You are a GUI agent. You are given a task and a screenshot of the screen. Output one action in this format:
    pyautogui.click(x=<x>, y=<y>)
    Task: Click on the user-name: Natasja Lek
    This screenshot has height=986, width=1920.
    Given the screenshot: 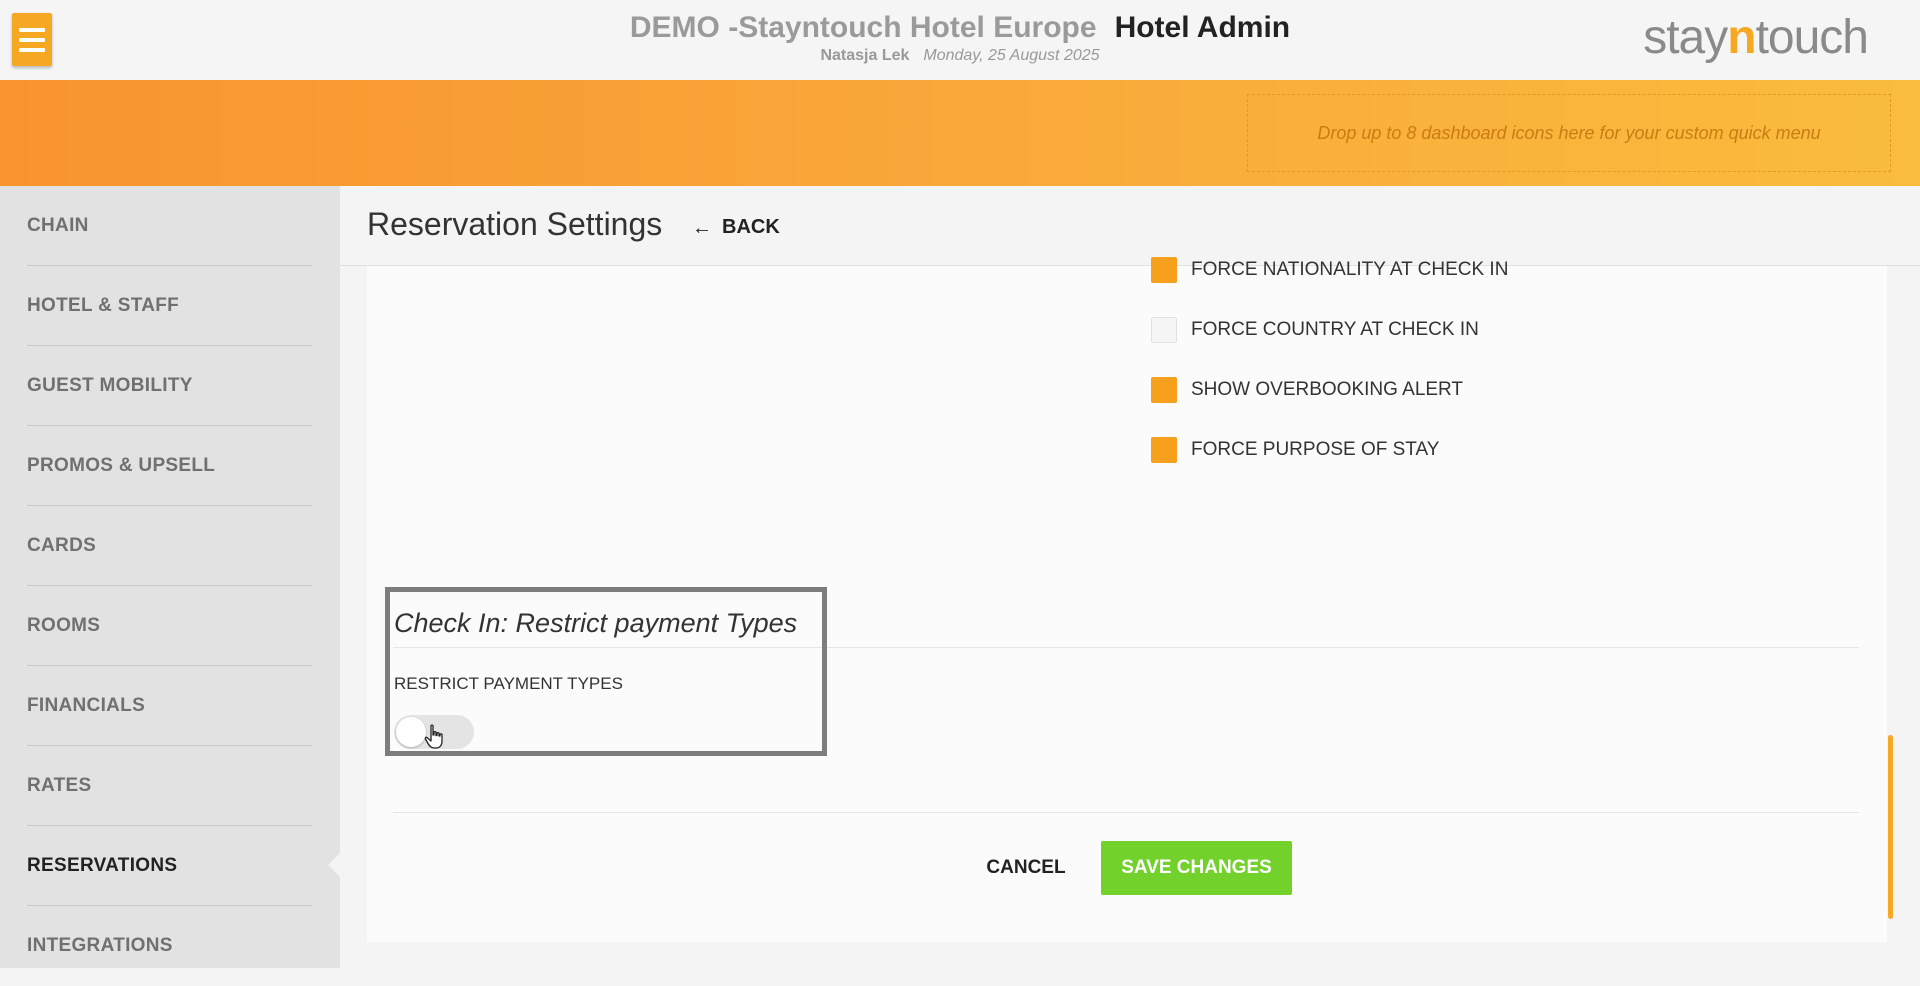 What is the action you would take?
    pyautogui.click(x=865, y=55)
    